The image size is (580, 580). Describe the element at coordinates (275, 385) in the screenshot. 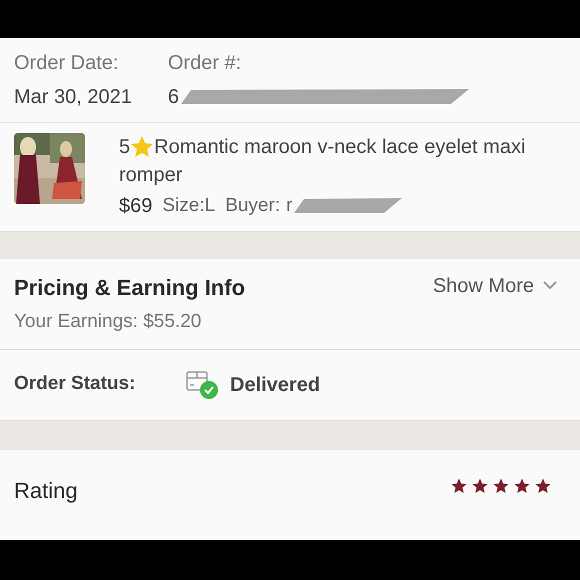

I see `status-value: Delivered` at that location.